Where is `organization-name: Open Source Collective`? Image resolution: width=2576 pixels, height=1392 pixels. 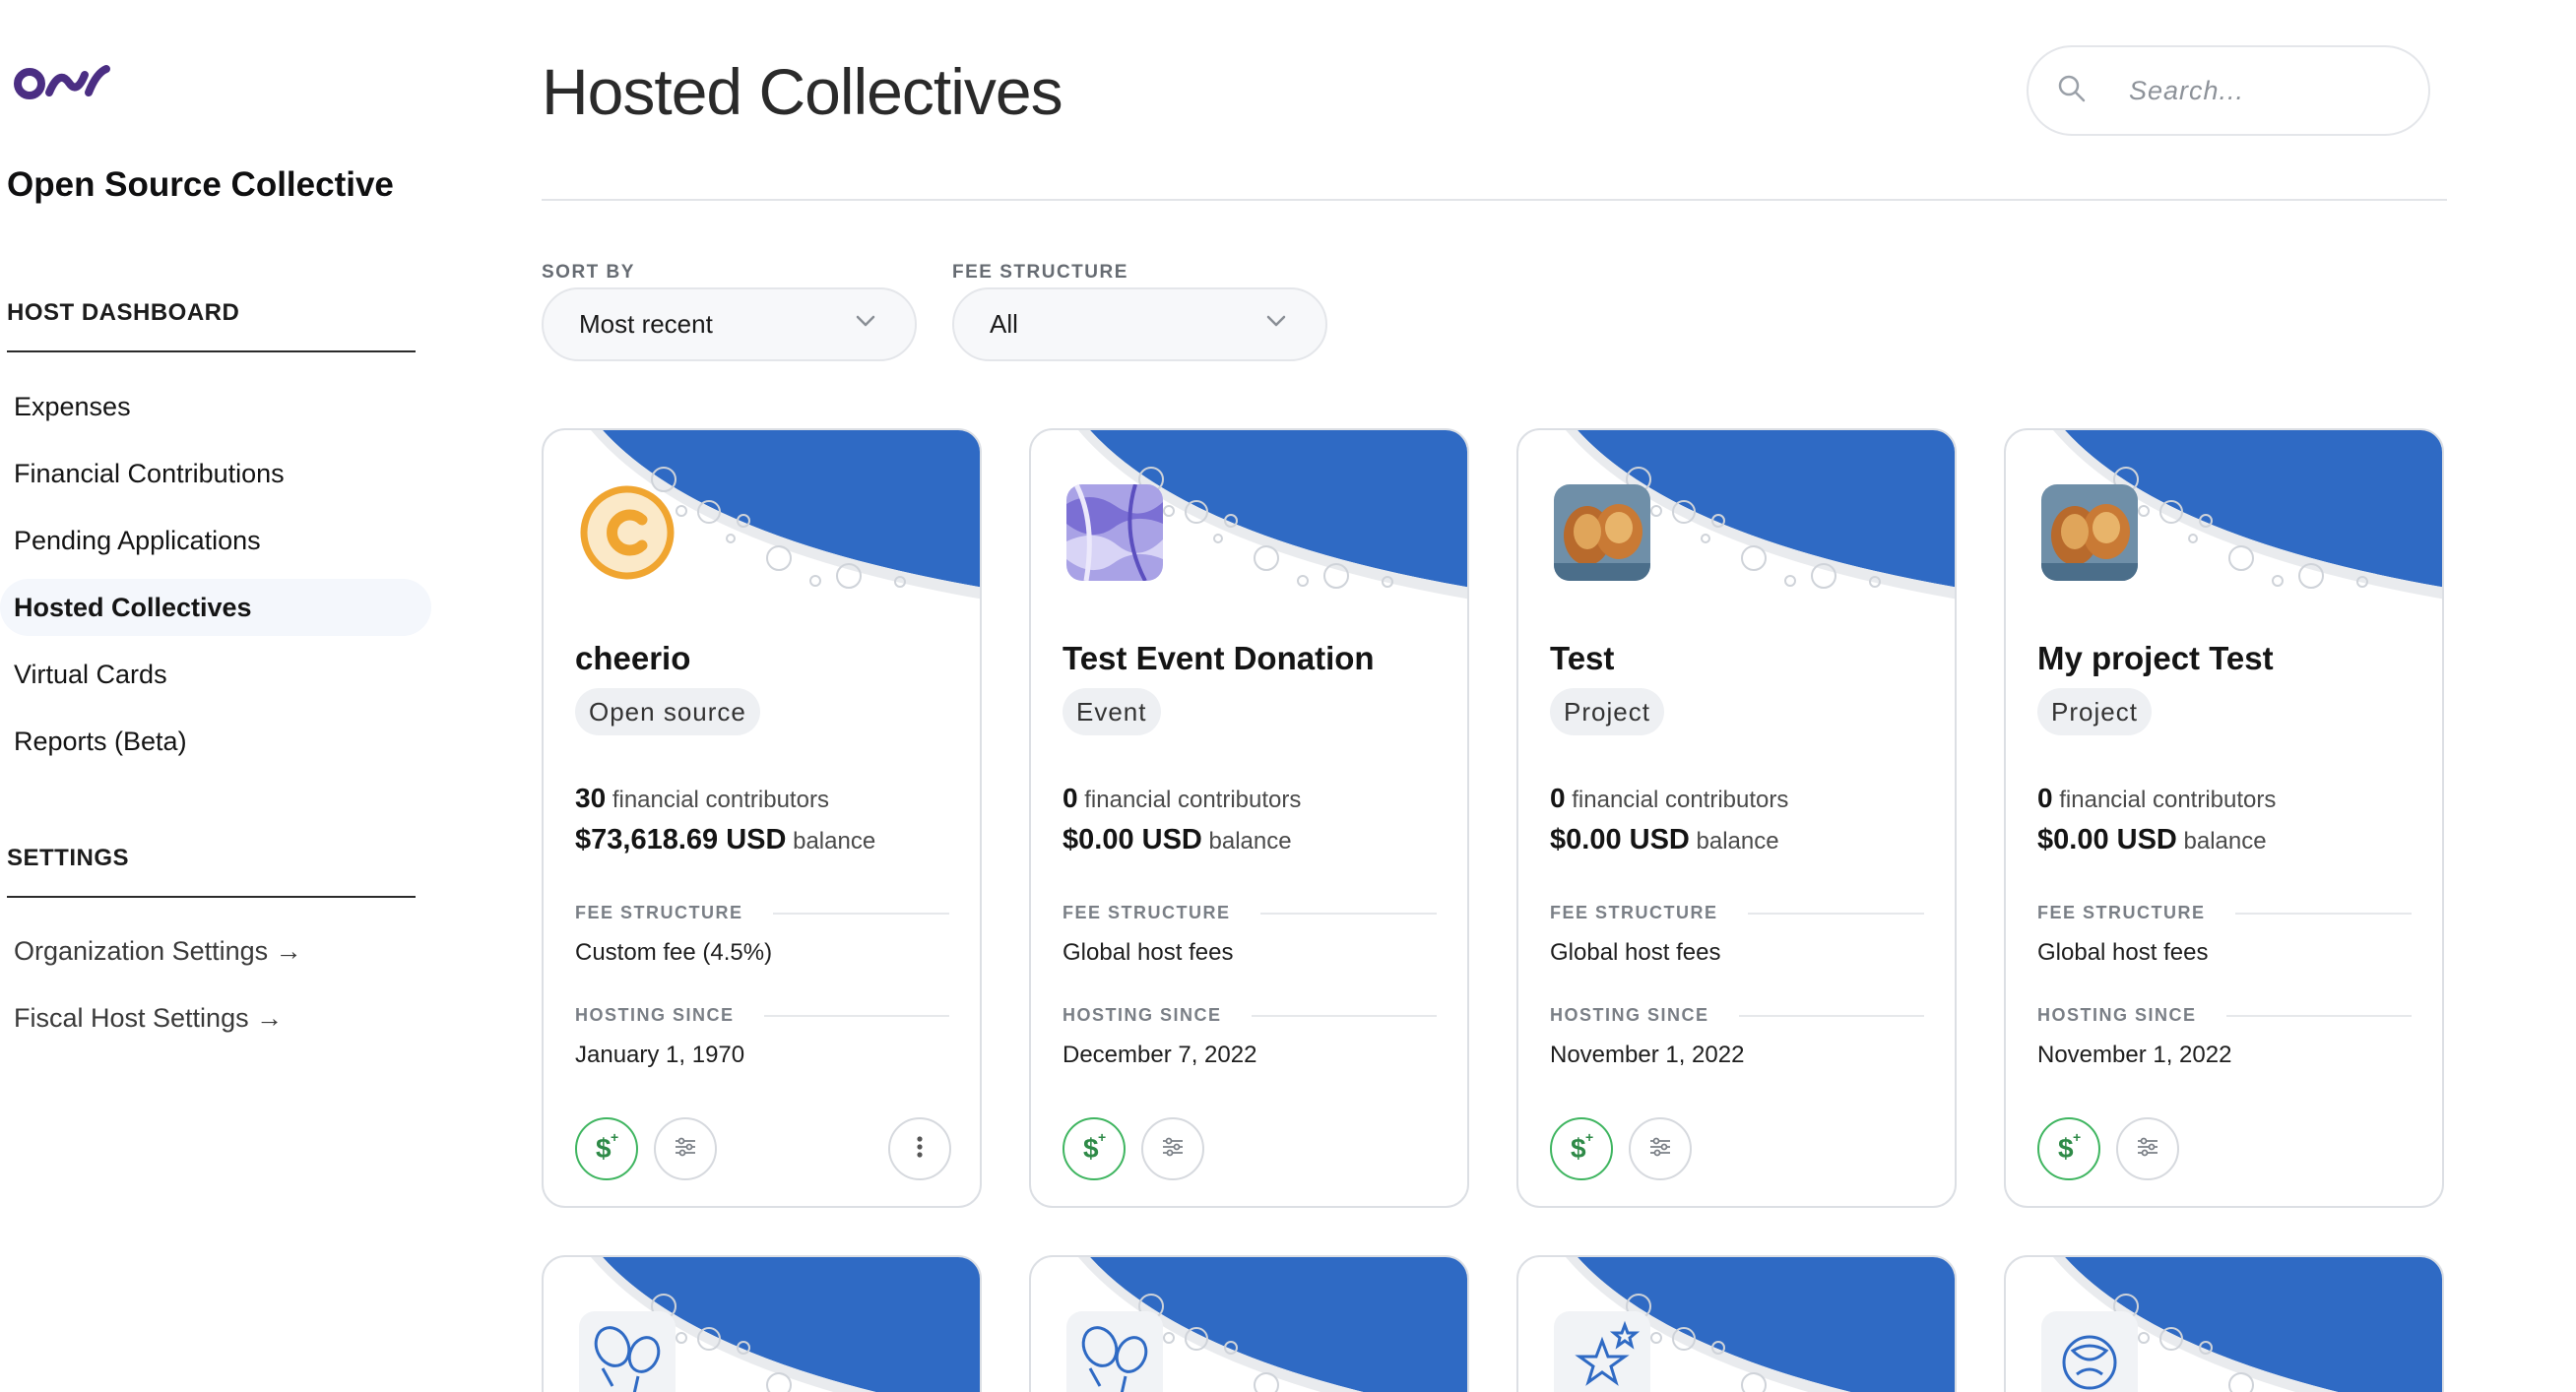
organization-name: Open Source Collective is located at coordinates (200, 184).